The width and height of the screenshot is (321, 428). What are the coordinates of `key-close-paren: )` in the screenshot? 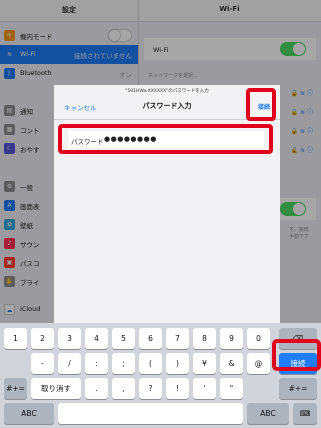 It's located at (177, 363).